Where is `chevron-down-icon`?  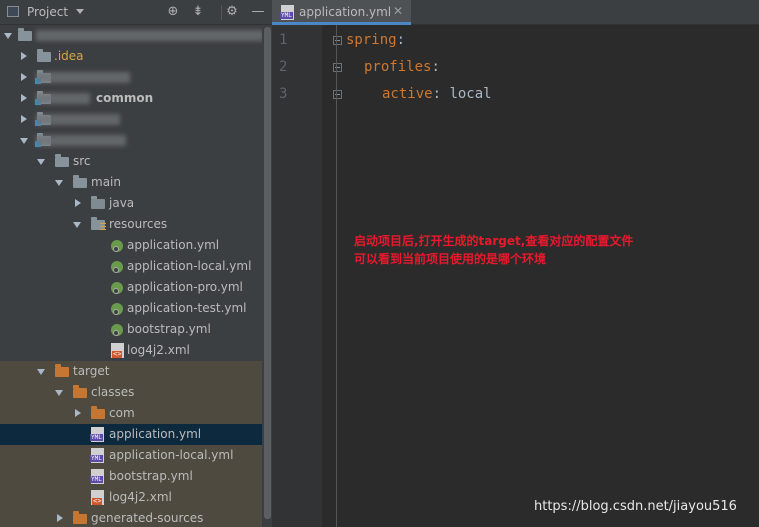
chevron-down-icon is located at coordinates (80, 11).